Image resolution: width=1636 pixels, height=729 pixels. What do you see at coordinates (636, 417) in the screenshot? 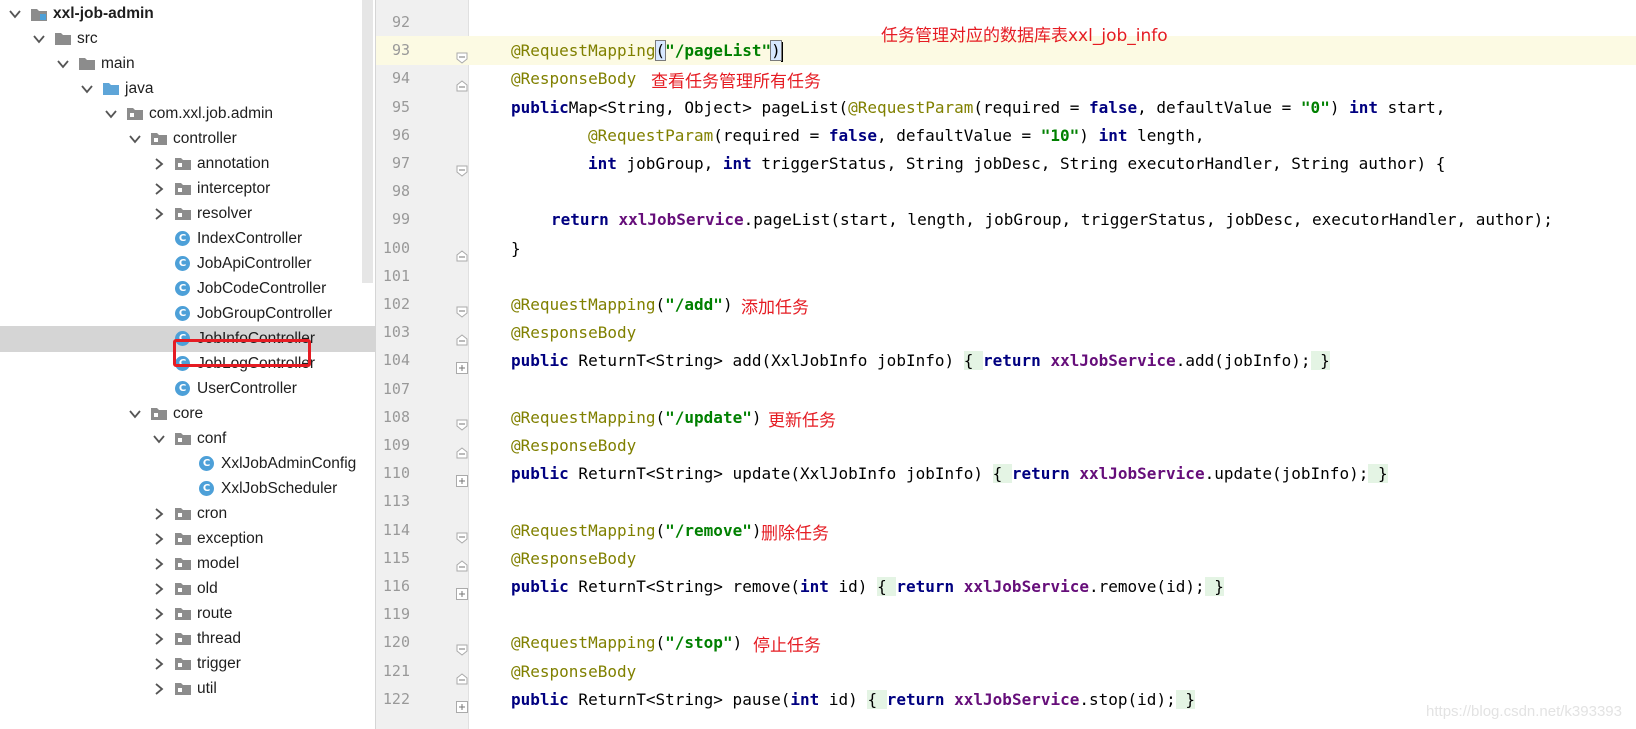
I see `code-text: @RequestMapping("/update")` at bounding box center [636, 417].